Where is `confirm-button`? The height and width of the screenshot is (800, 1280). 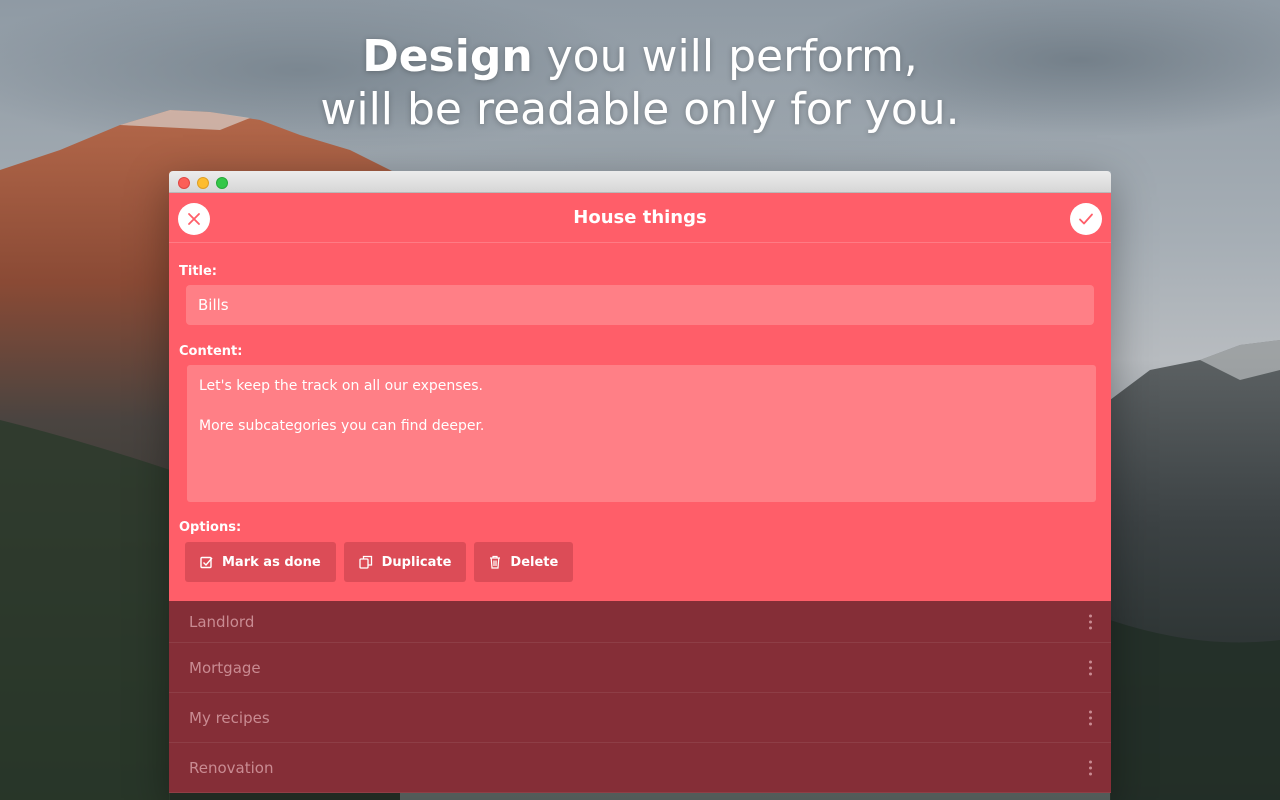
confirm-button is located at coordinates (1086, 219).